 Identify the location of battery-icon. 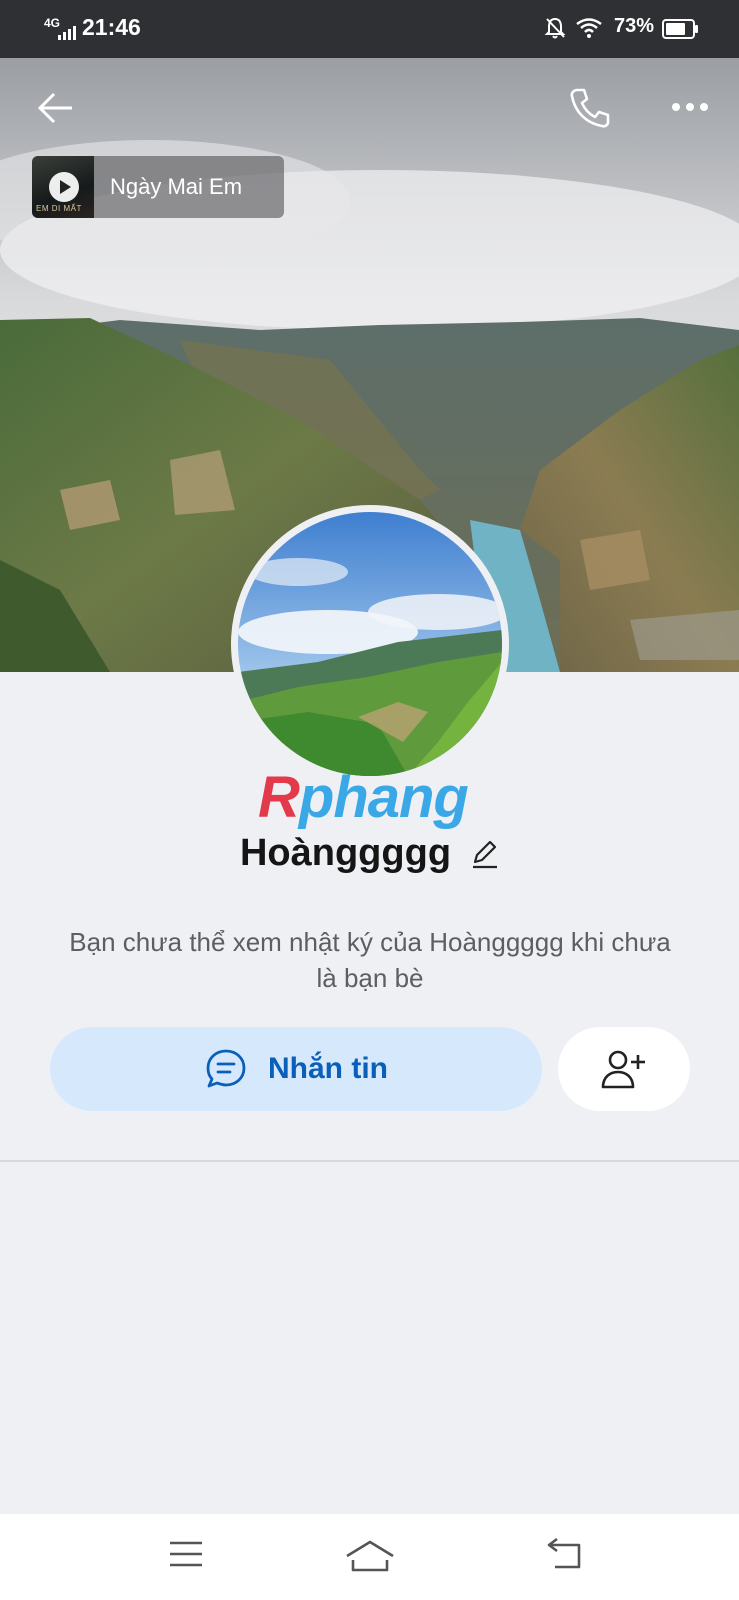
(680, 29).